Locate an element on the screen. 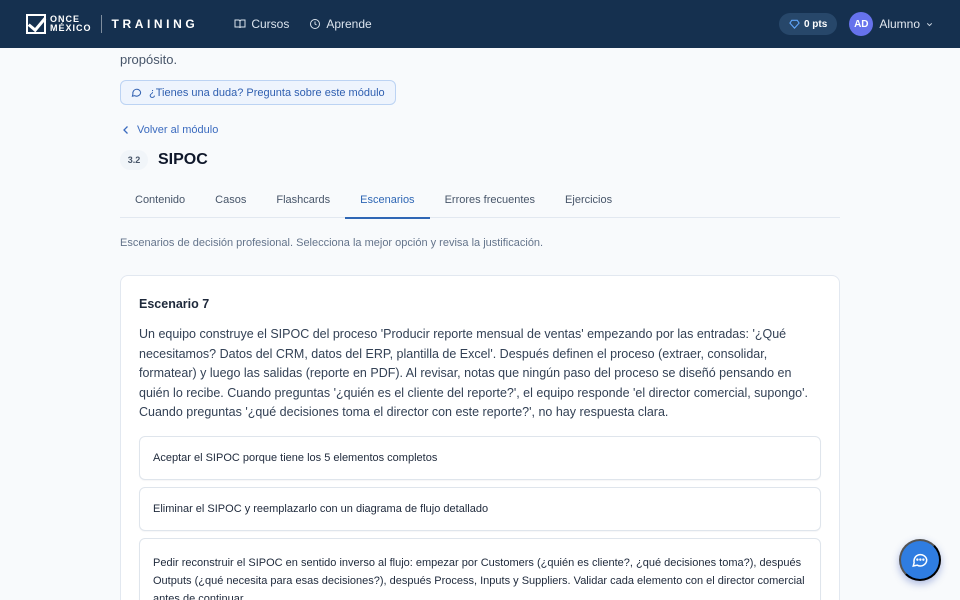 Image resolution: width=960 pixels, height=600 pixels. tab-contenido: Contenido is located at coordinates (160, 203).